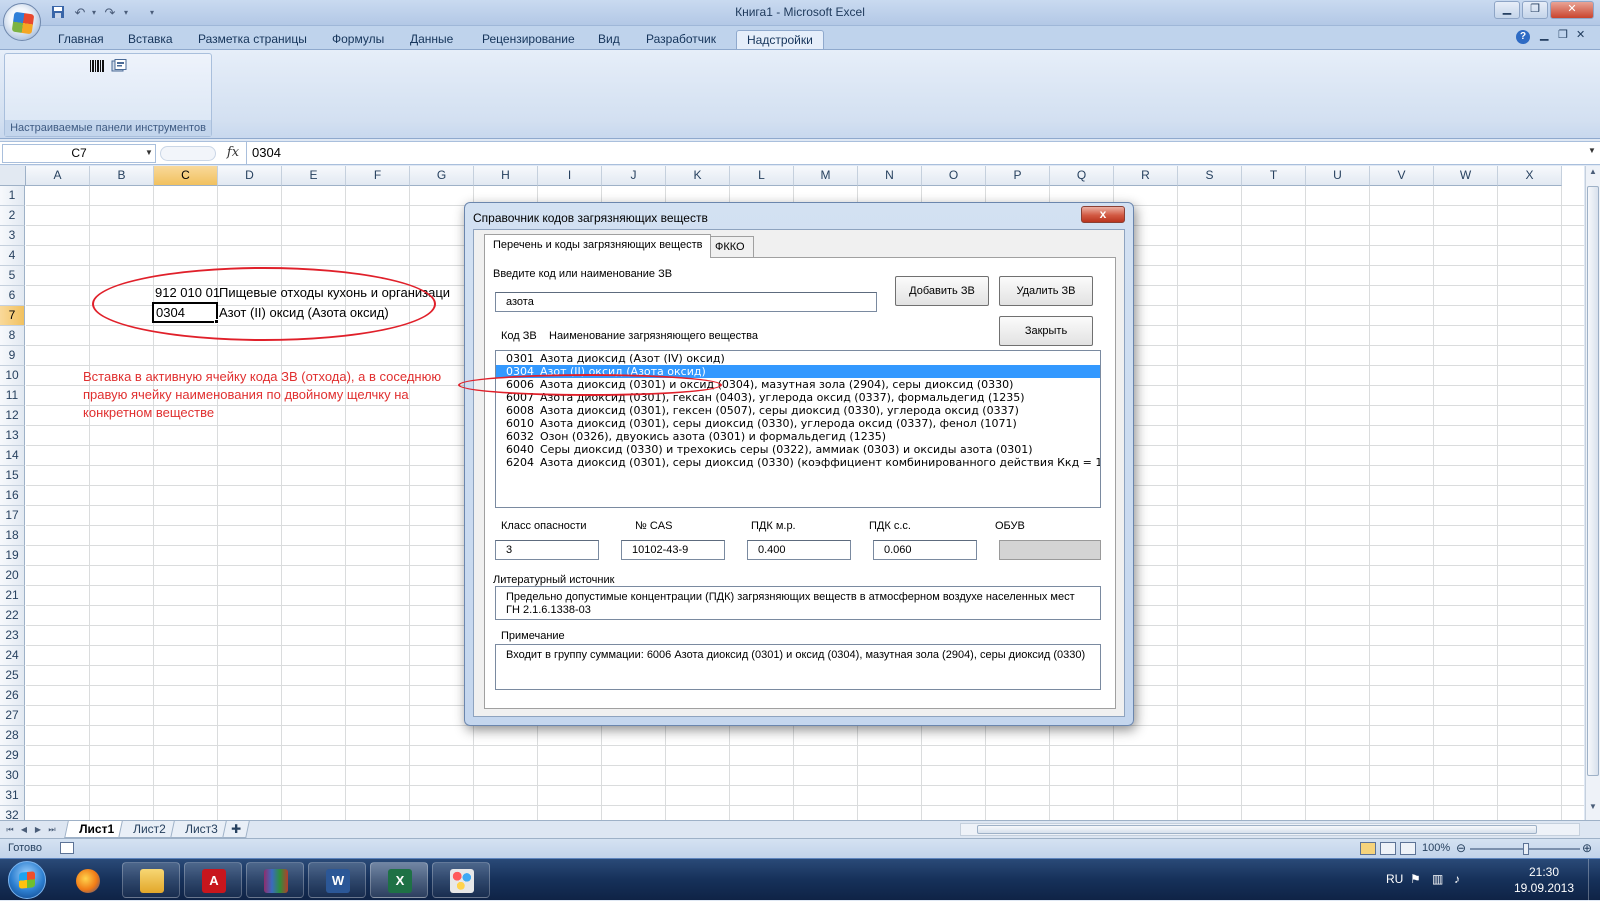 The image size is (1600, 901). I want to click on tray-clock: 21:30 19.09.2013, so click(1544, 880).